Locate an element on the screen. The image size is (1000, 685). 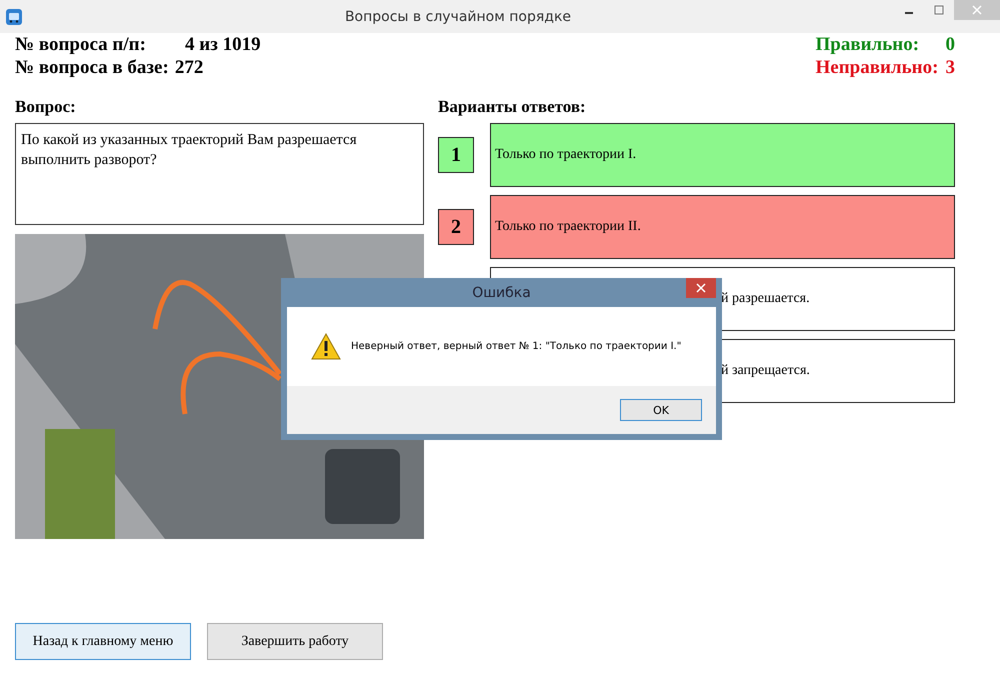
action-button: Назад к главному меню is located at coordinates (103, 641).